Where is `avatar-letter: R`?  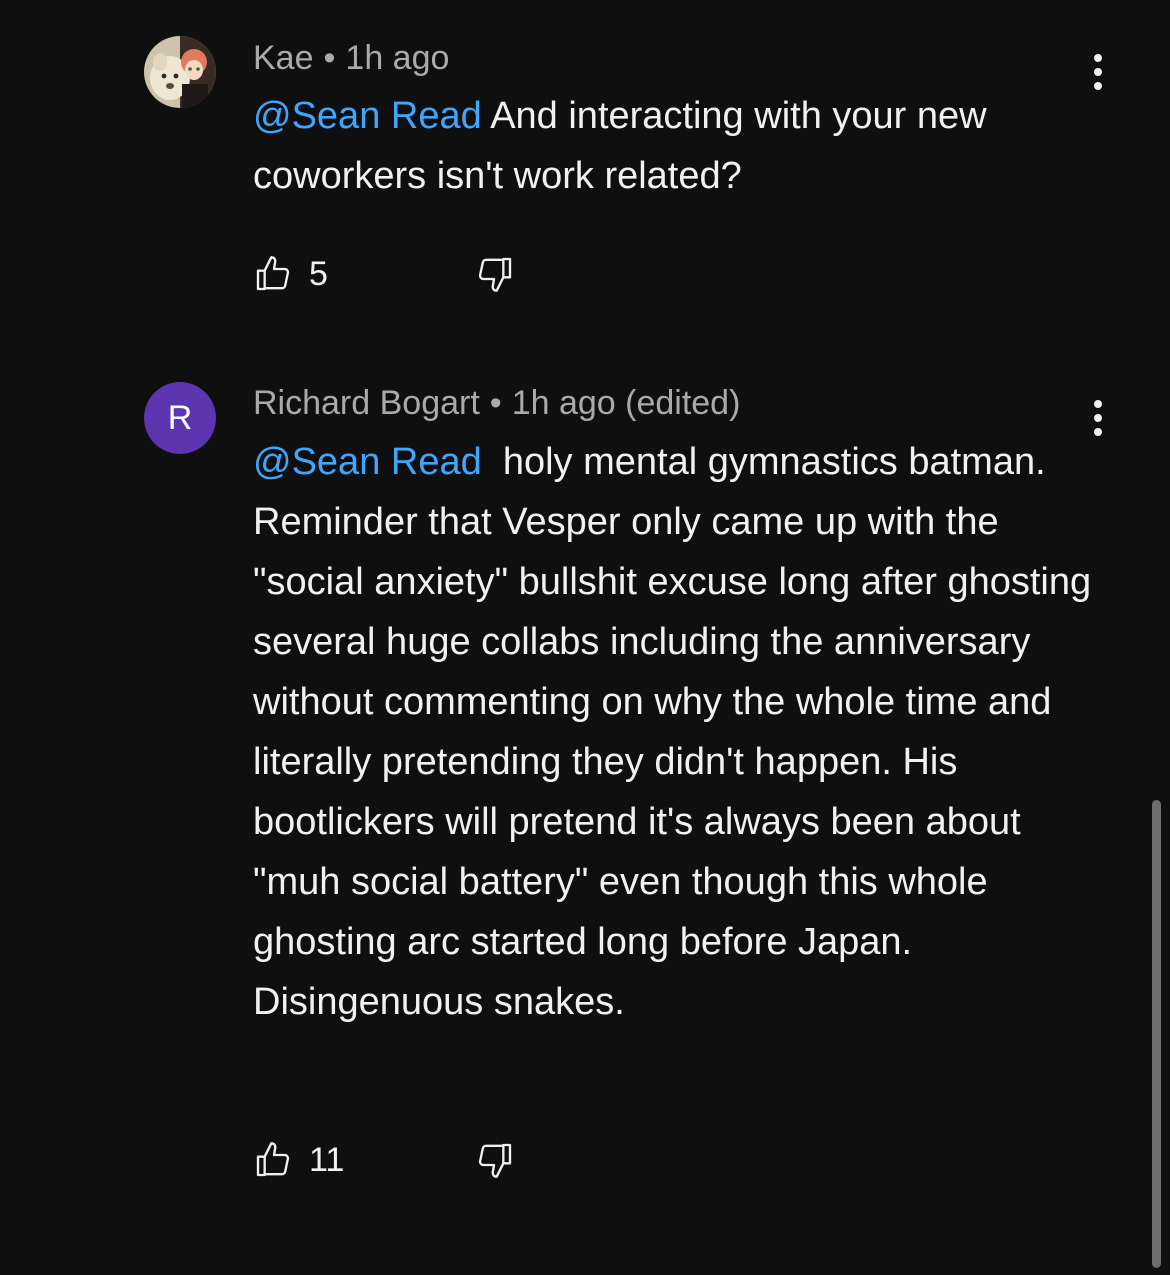
avatar-letter: R is located at coordinates (180, 417).